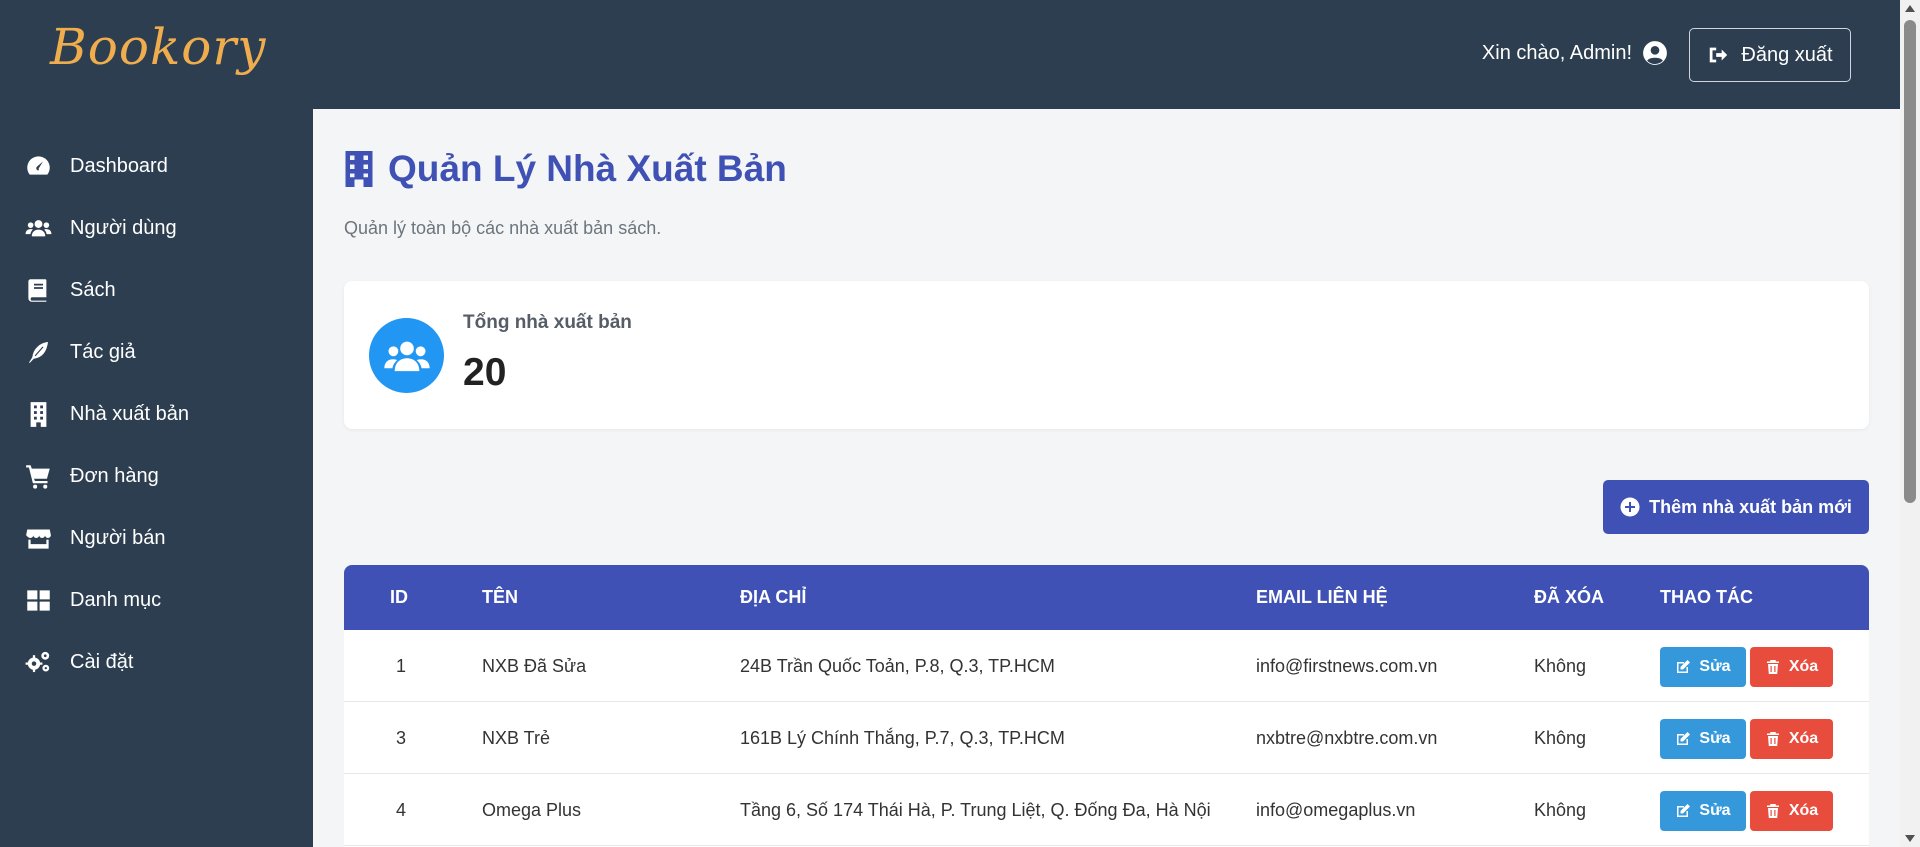 Image resolution: width=1920 pixels, height=847 pixels. Describe the element at coordinates (1706, 597) in the screenshot. I see `column-header-actions: THAO TÁC` at that location.